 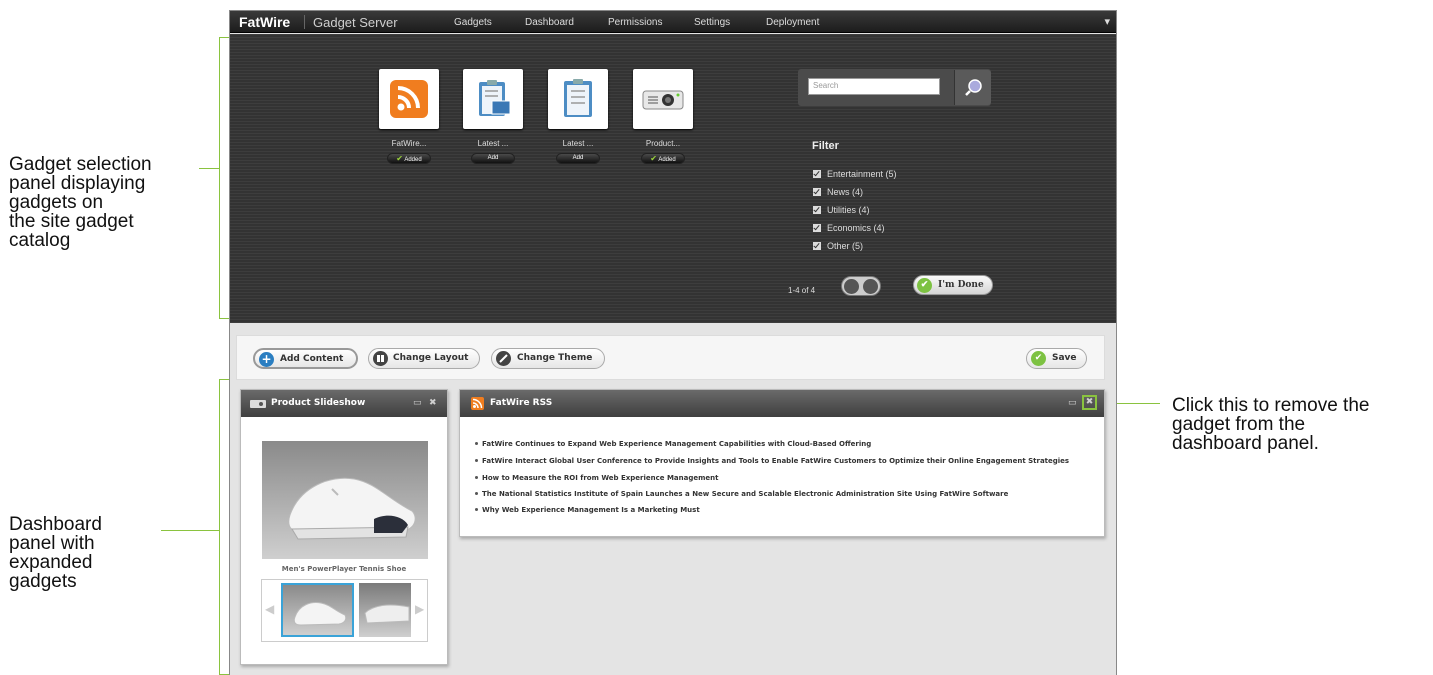 What do you see at coordinates (55, 553) in the screenshot?
I see `annotation-dashboard-panel: Dashboard panel with expanded gadgets` at bounding box center [55, 553].